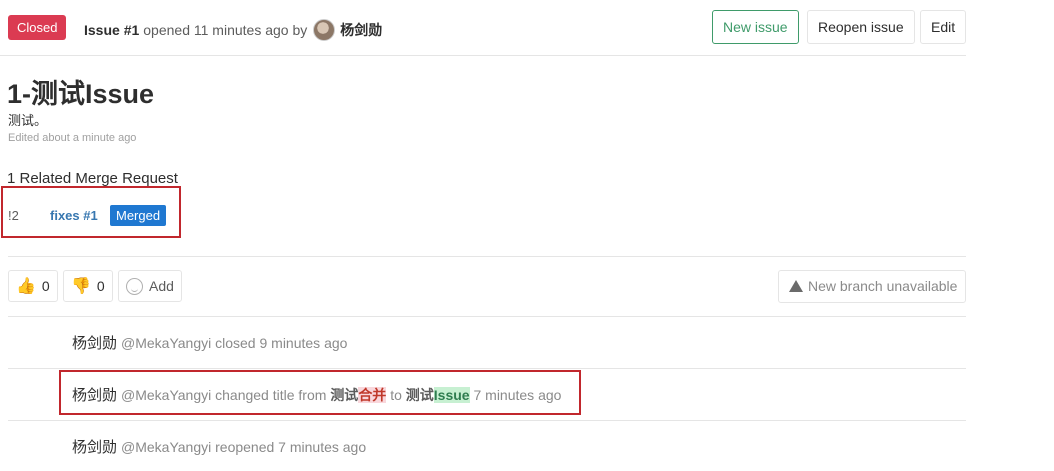 This screenshot has height=471, width=1054. What do you see at coordinates (361, 30) in the screenshot?
I see `author-link: 杨剑勋` at bounding box center [361, 30].